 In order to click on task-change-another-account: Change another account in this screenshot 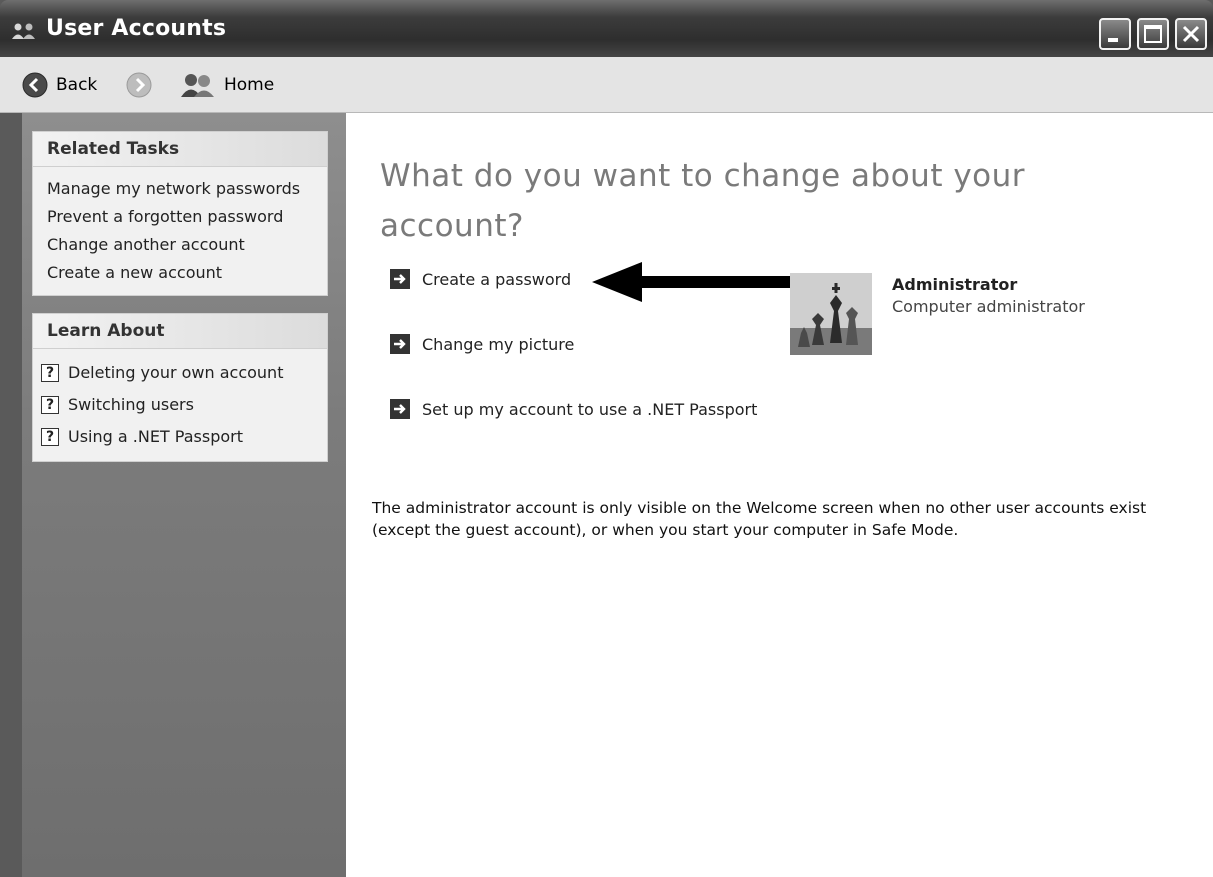, I will do `click(187, 245)`.